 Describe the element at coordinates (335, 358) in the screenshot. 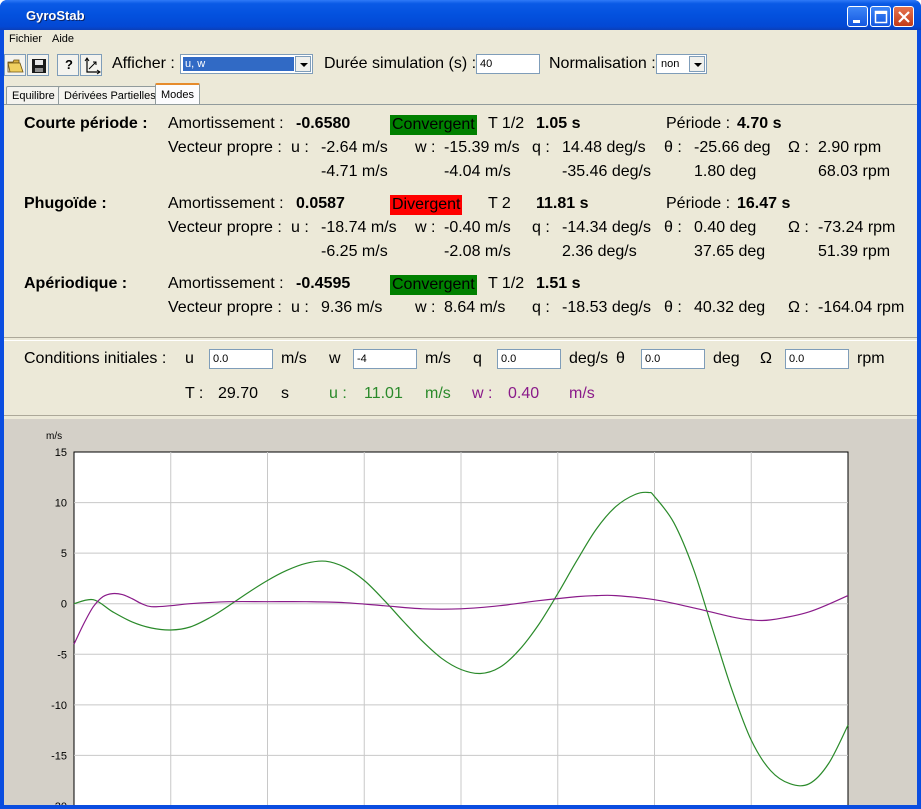

I see `init-w-label: w` at that location.